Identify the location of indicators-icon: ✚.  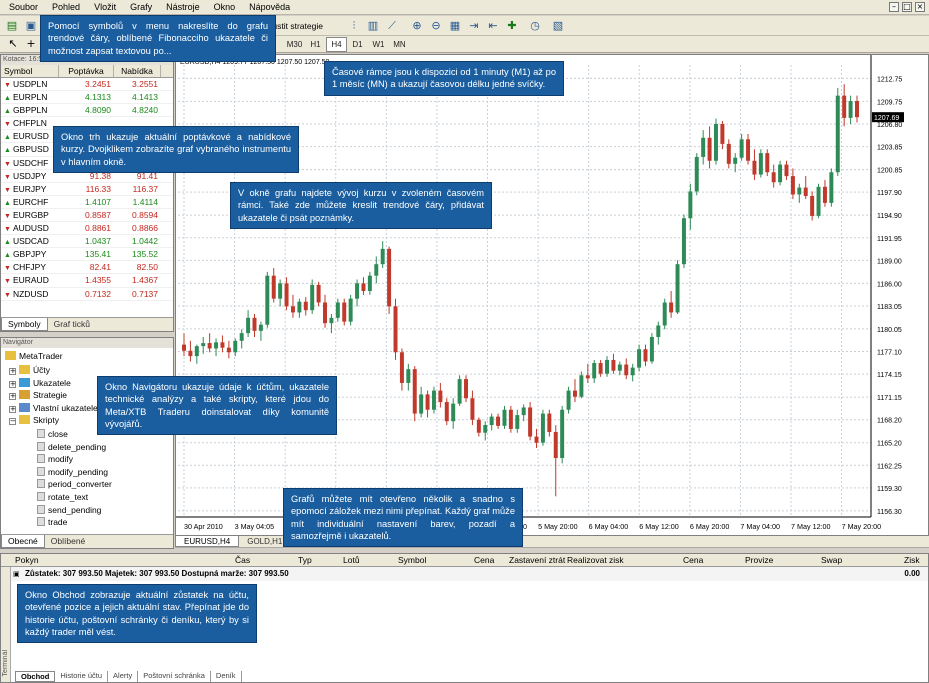
(512, 26).